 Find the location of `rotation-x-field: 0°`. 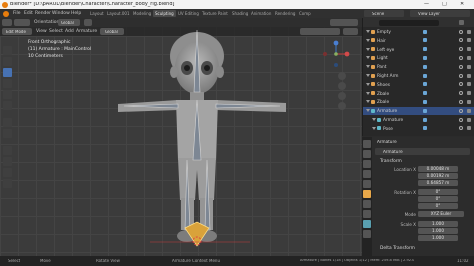

rotation-x-field: 0° is located at coordinates (438, 192).